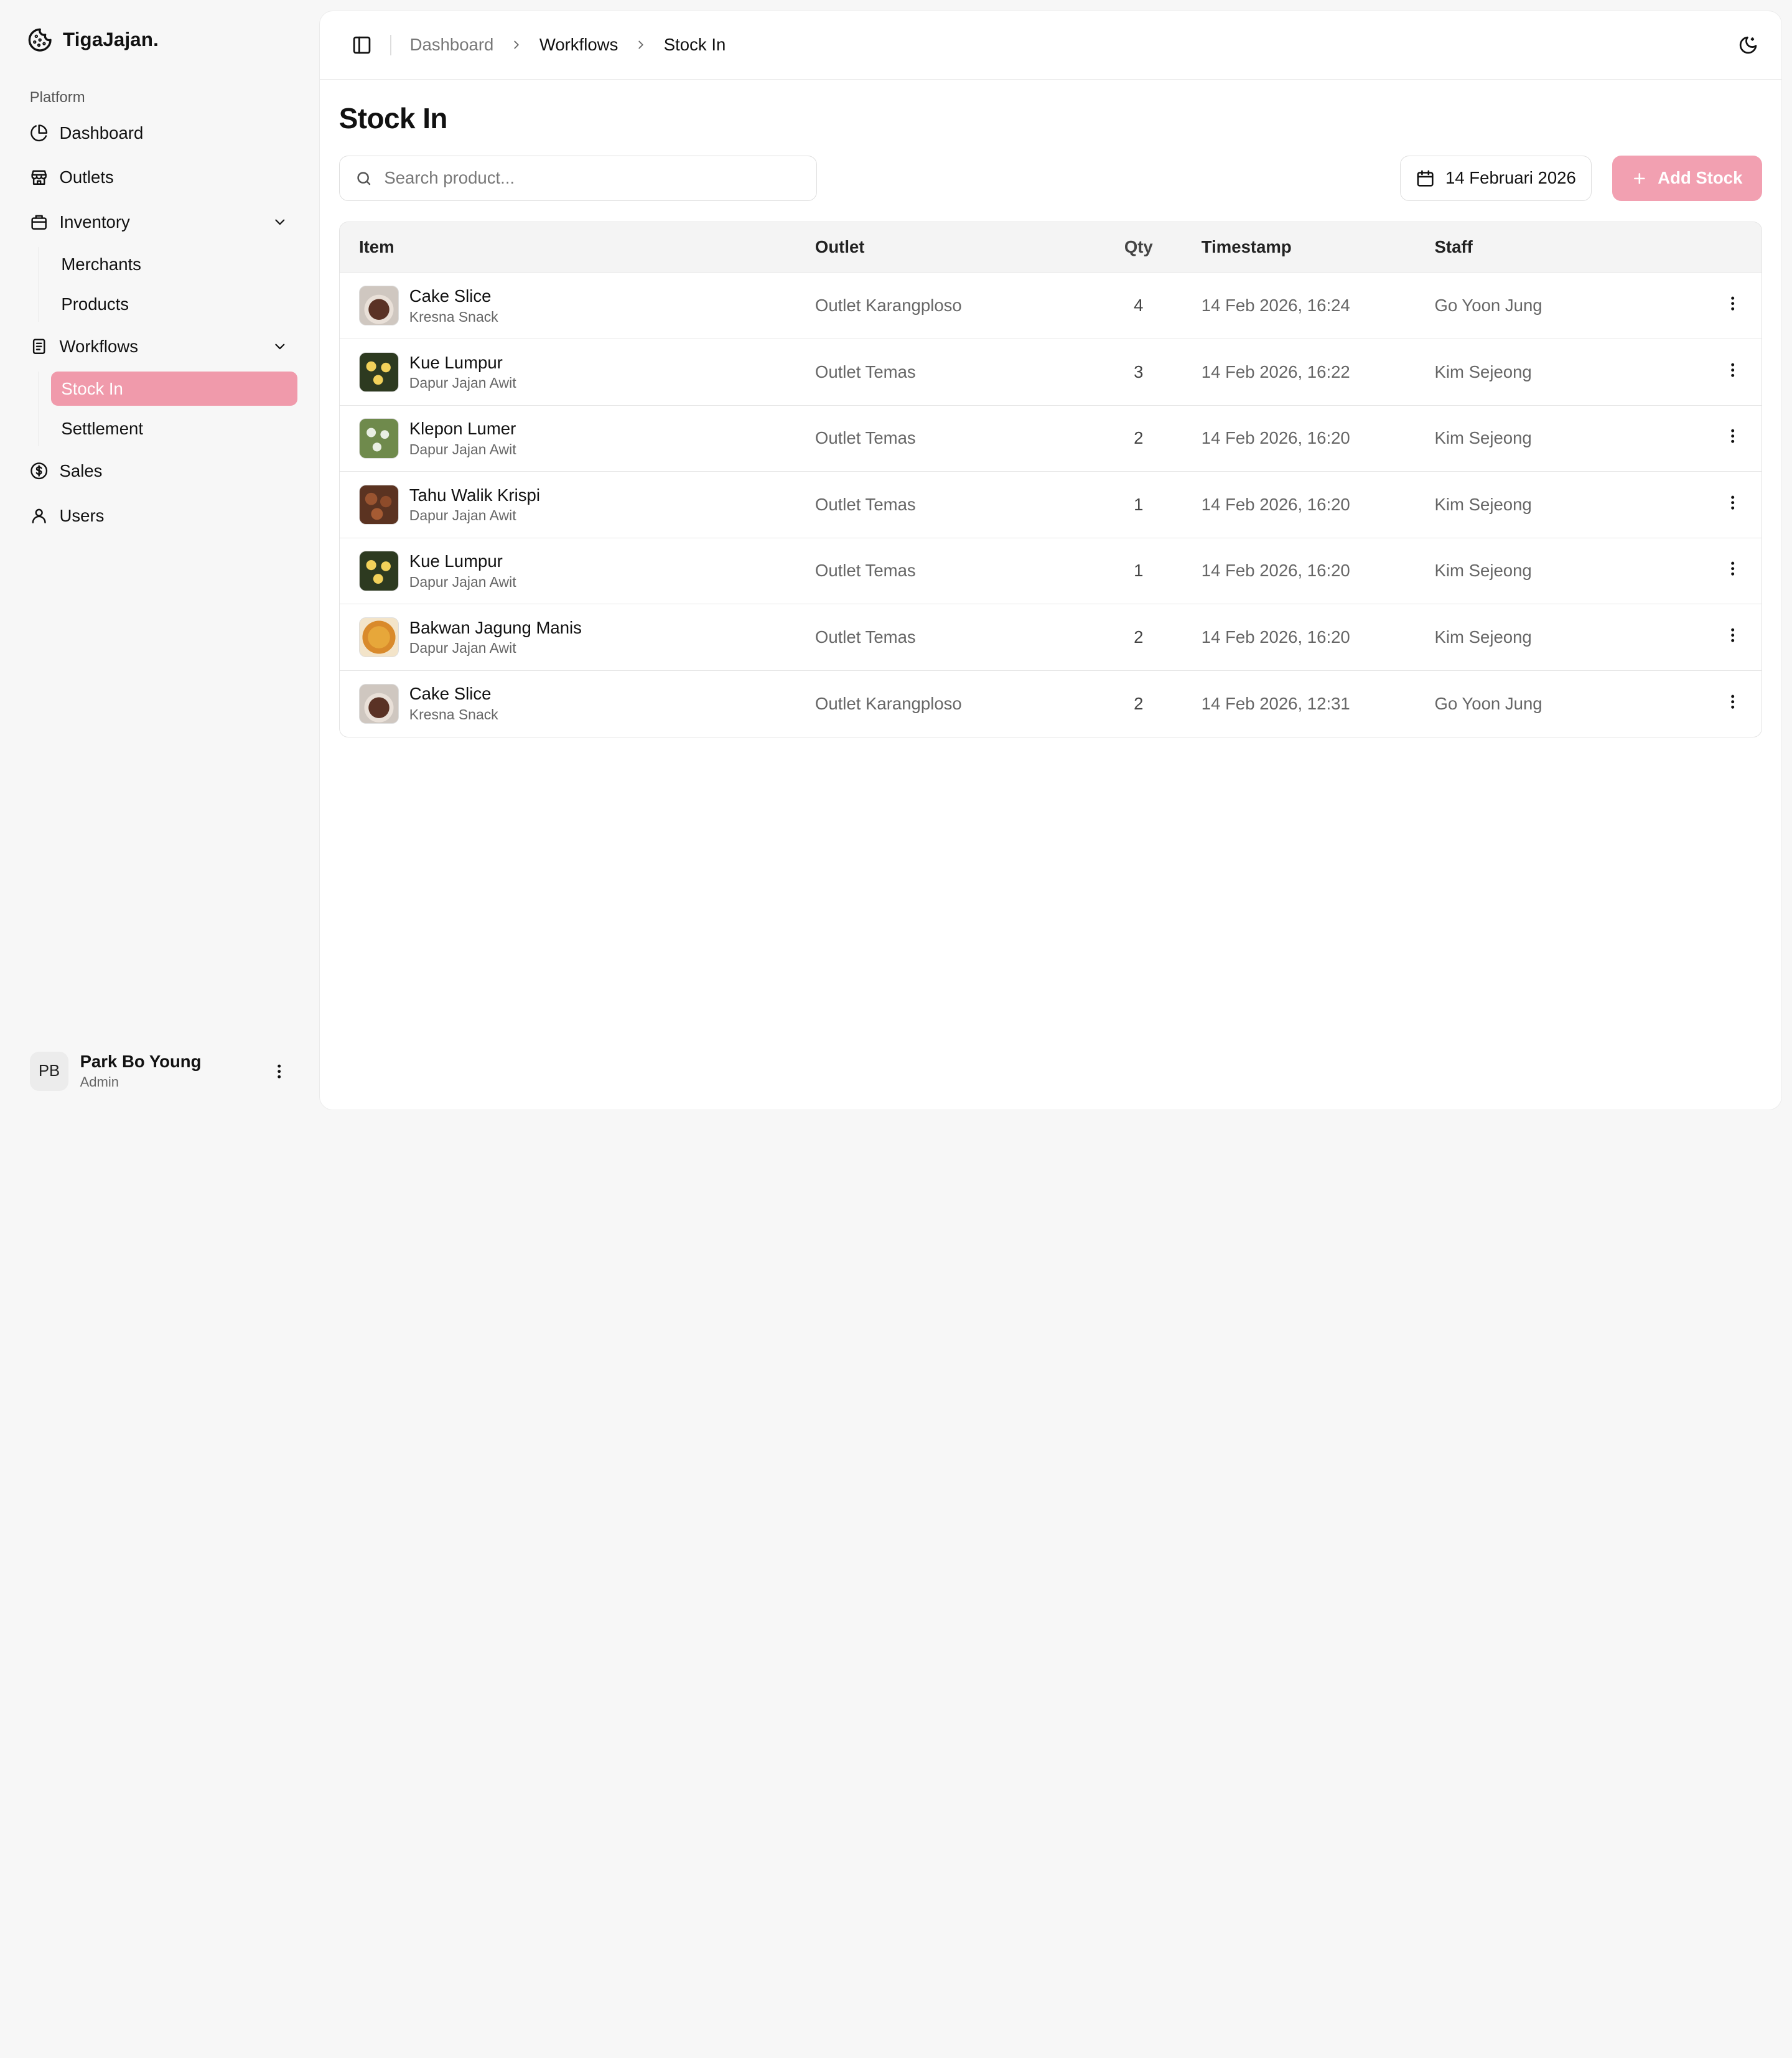 The image size is (1792, 2058). What do you see at coordinates (38, 347) in the screenshot?
I see `clipboard-list-icon` at bounding box center [38, 347].